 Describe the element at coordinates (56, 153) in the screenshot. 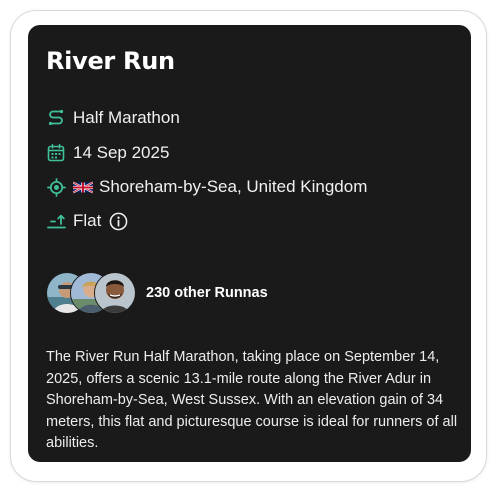

I see `calendar-icon` at that location.